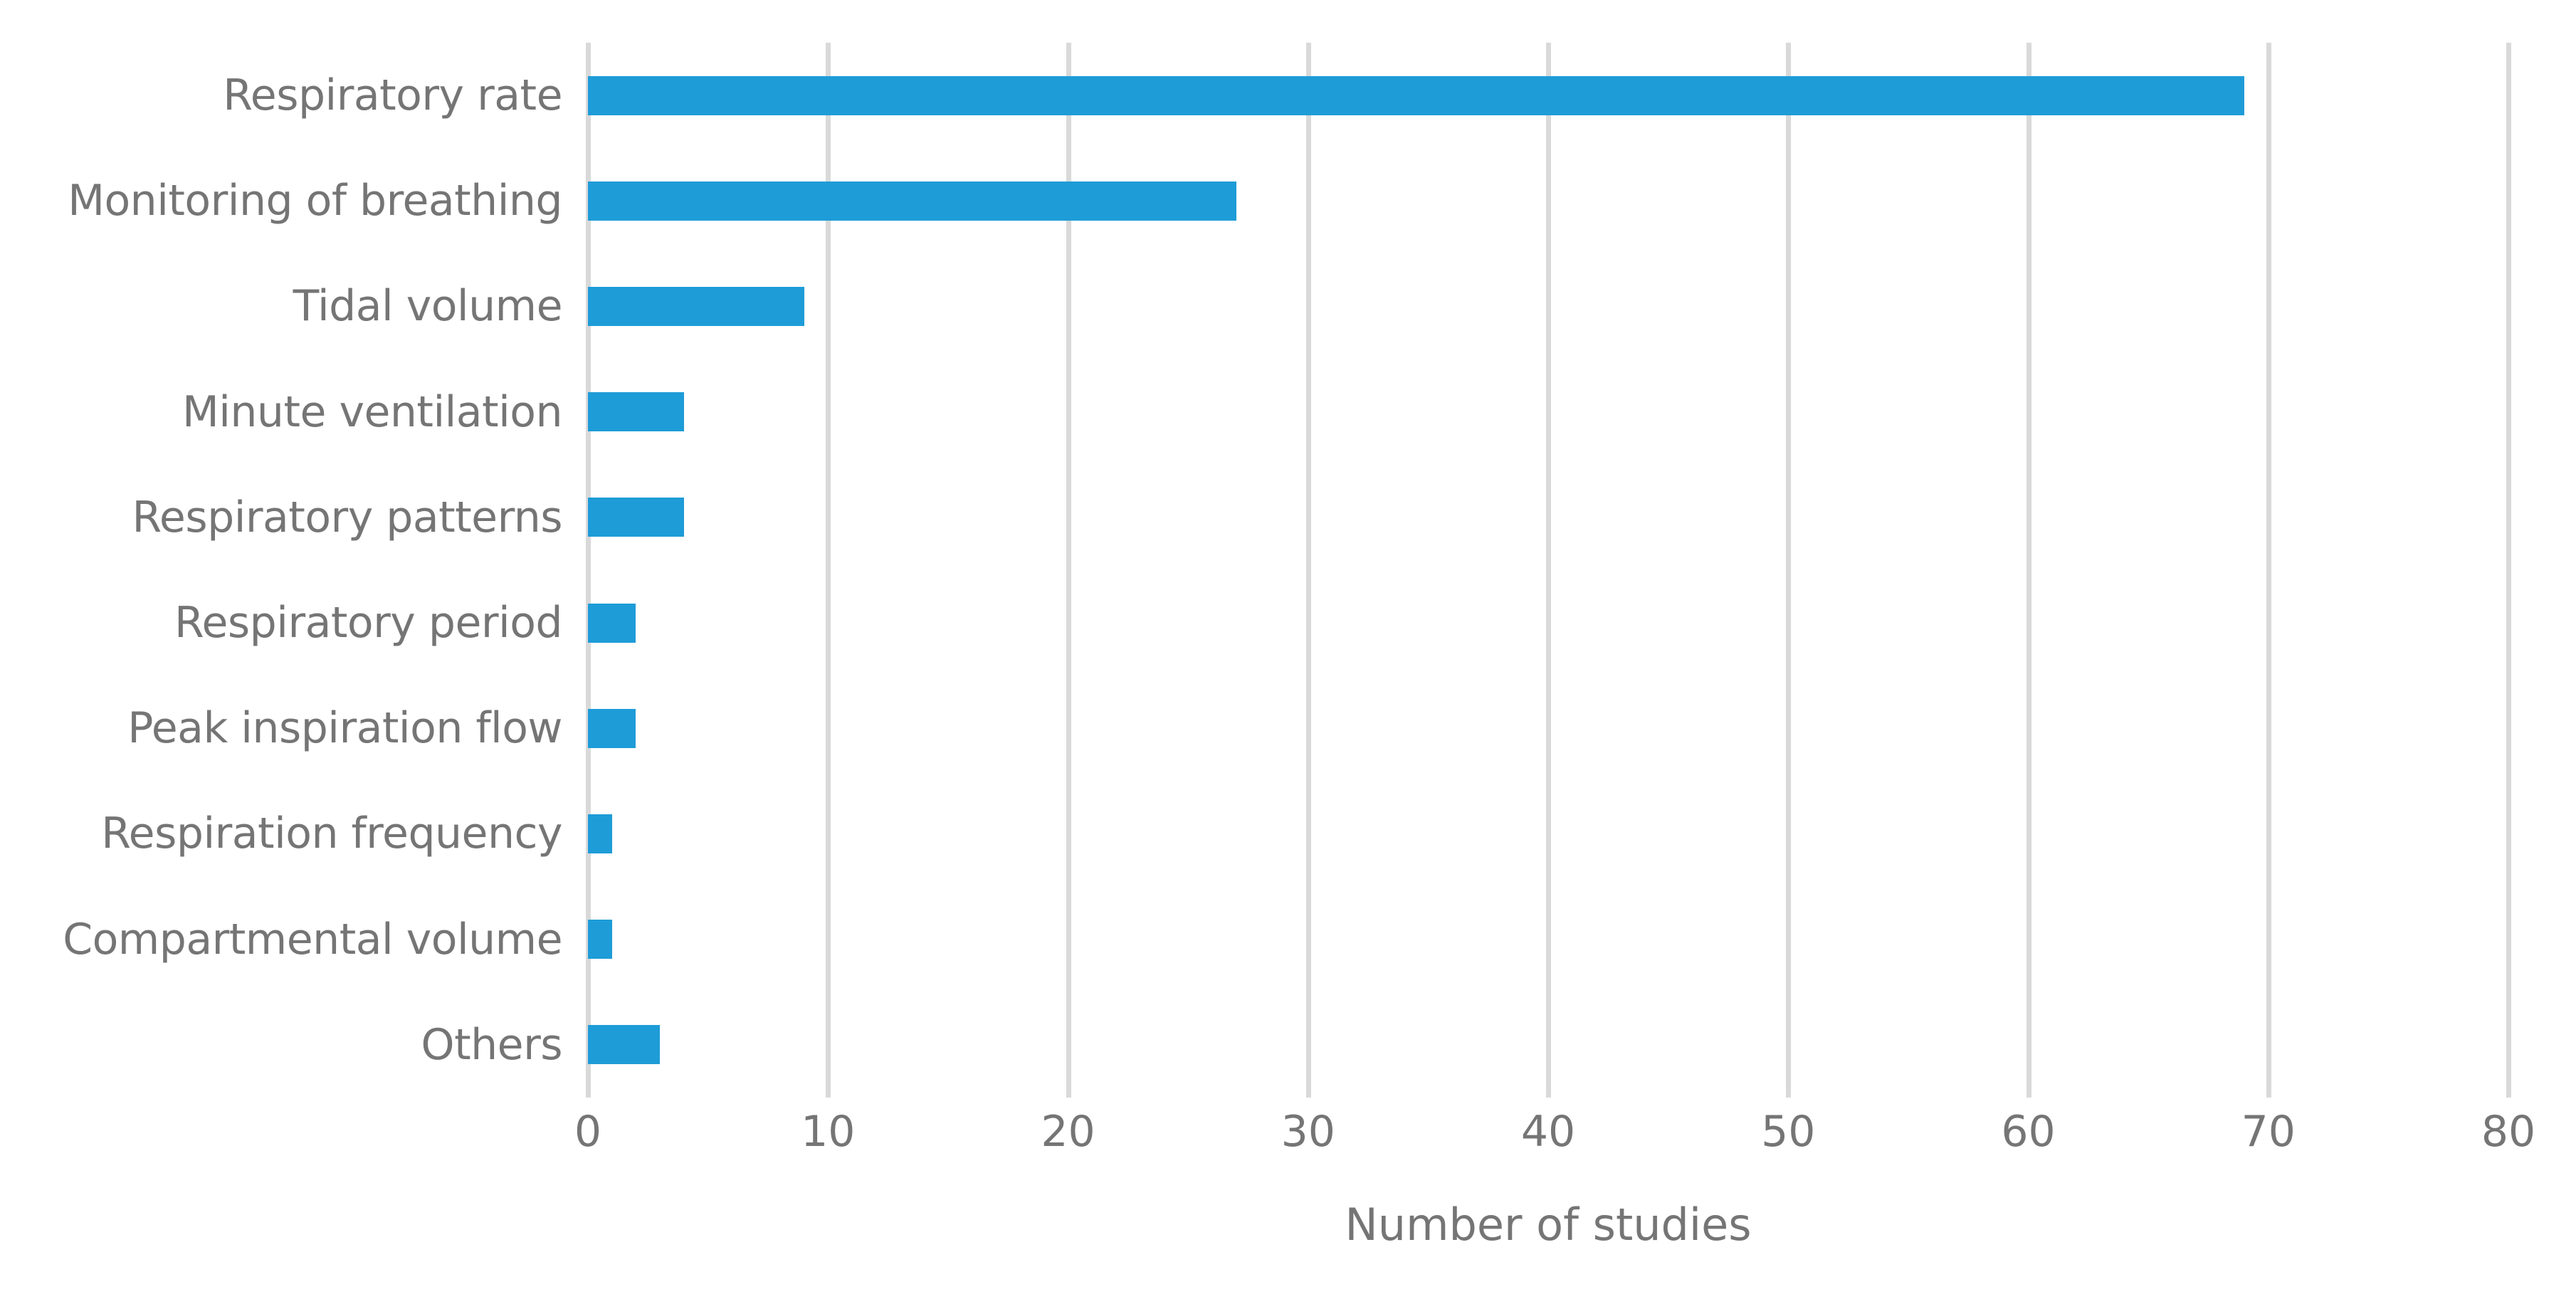  I want to click on y-axis-label: Respiratory patterns, so click(347, 517).